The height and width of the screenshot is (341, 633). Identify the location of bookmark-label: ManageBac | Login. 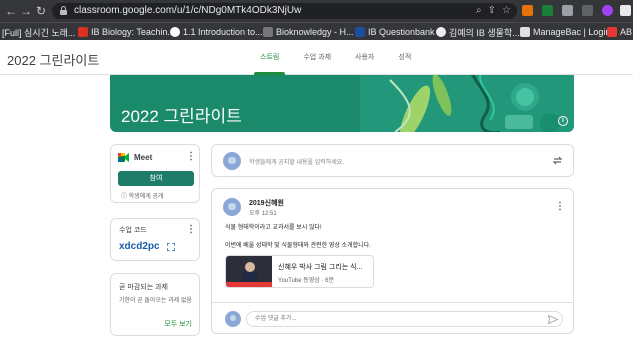
(572, 32).